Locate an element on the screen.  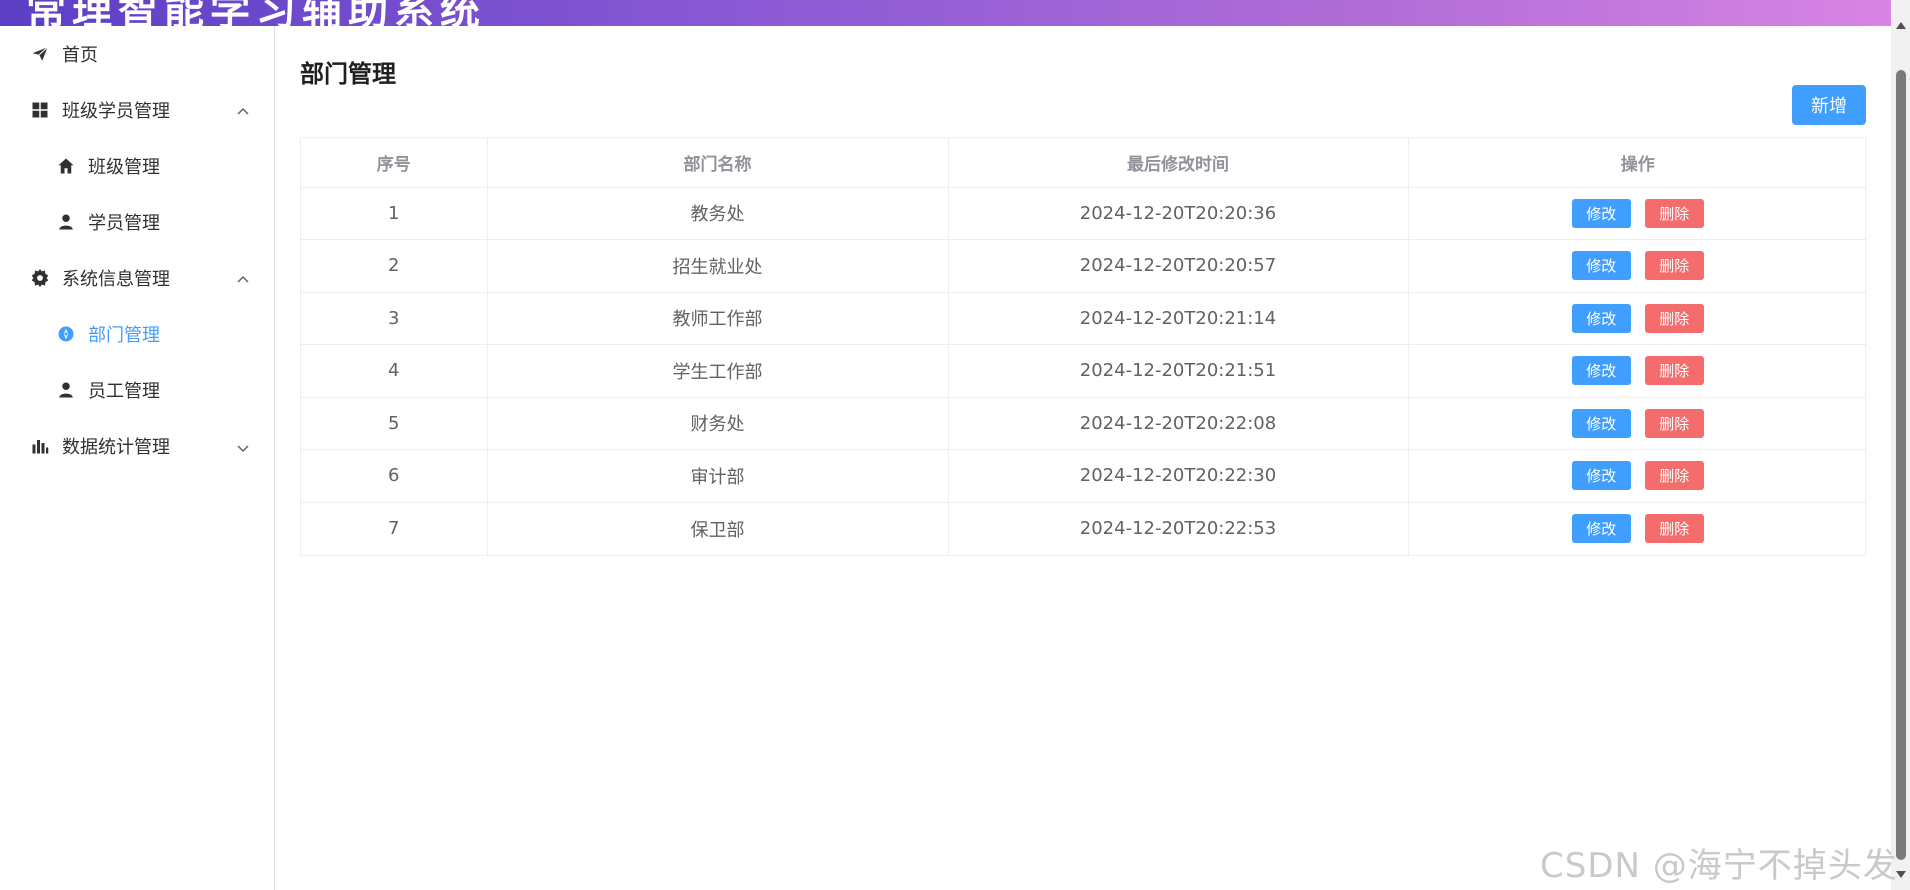
cell-index: 3 is located at coordinates (394, 318).